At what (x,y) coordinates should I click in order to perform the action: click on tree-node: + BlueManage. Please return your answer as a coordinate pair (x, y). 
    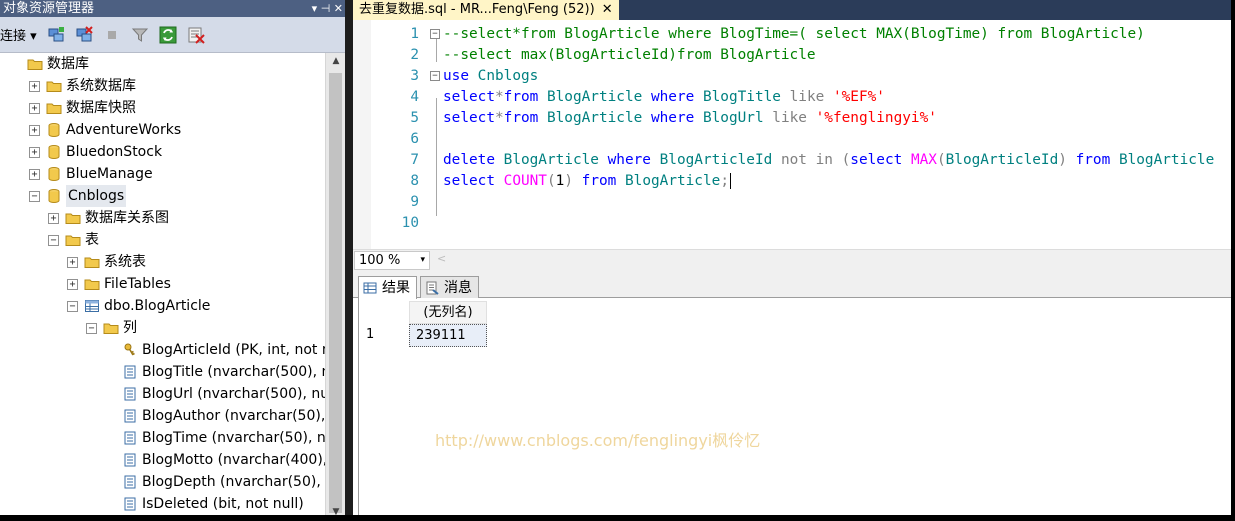
    Looking at the image, I should click on (91, 174).